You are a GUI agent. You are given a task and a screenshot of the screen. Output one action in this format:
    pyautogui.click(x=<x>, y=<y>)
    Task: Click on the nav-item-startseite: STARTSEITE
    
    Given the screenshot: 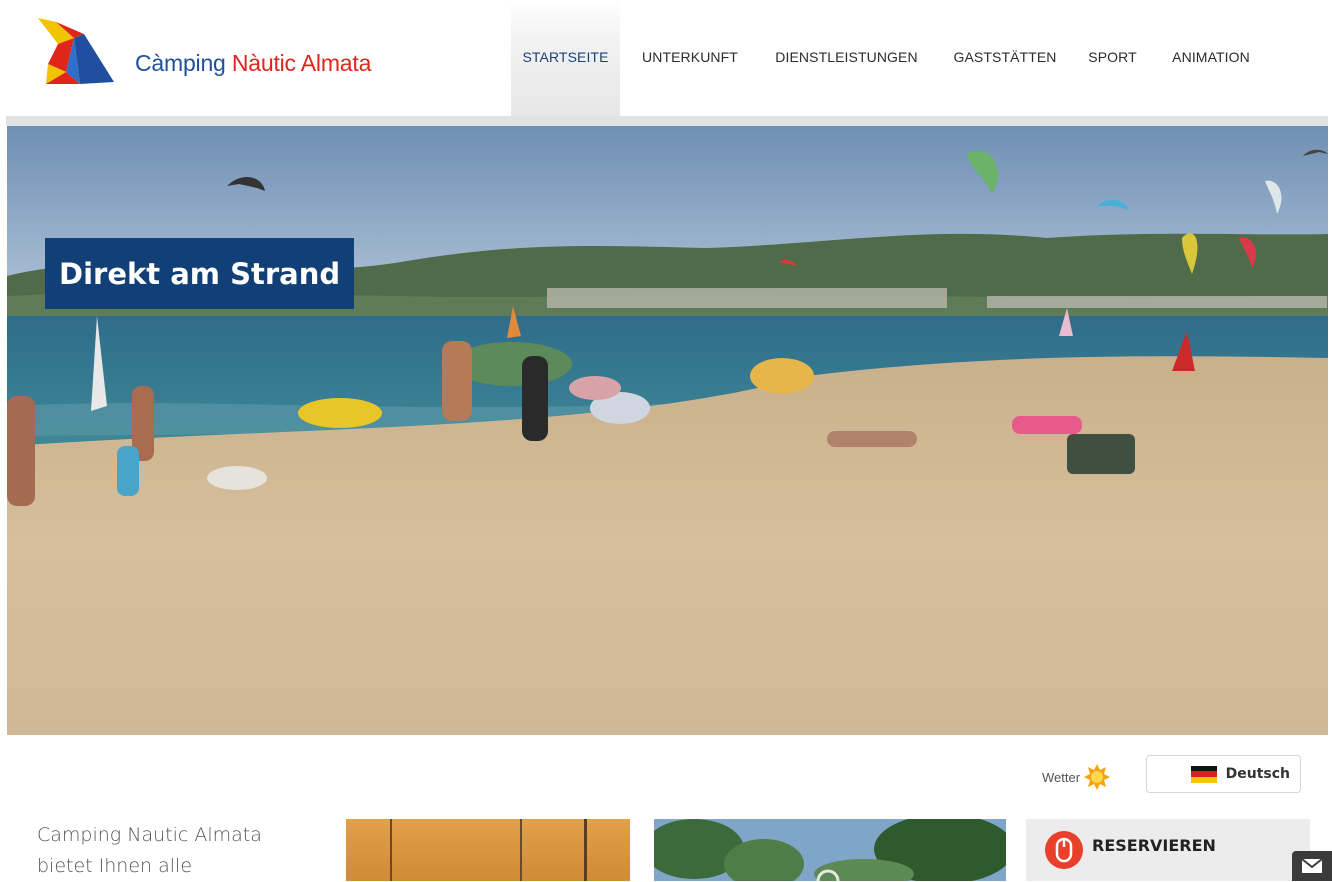 What is the action you would take?
    pyautogui.click(x=565, y=61)
    